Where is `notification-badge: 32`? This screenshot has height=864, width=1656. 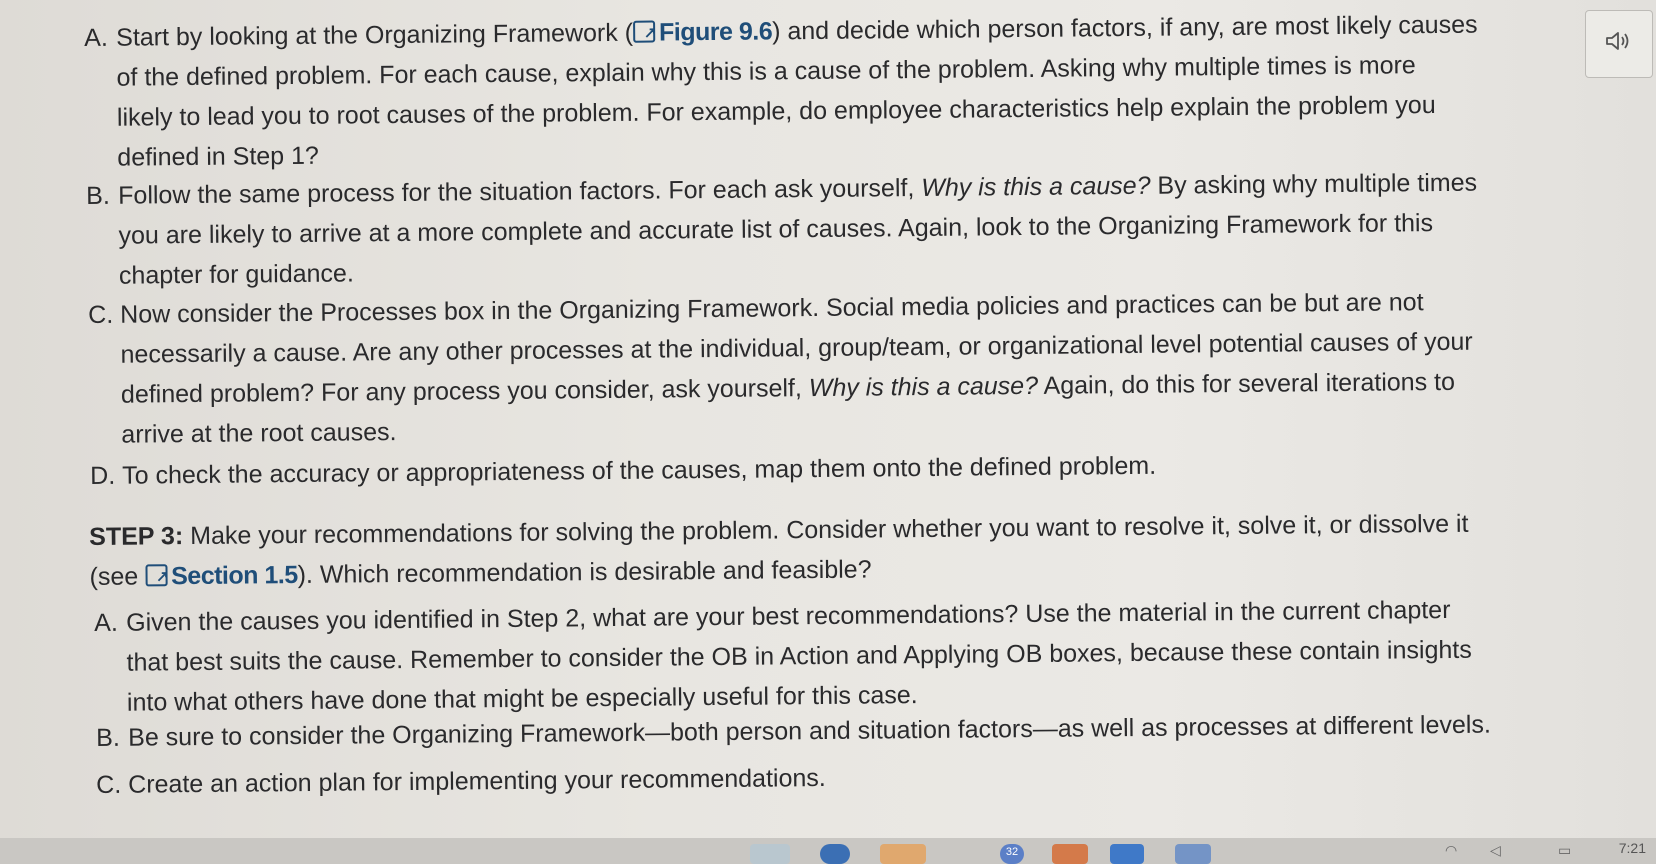 notification-badge: 32 is located at coordinates (1012, 854).